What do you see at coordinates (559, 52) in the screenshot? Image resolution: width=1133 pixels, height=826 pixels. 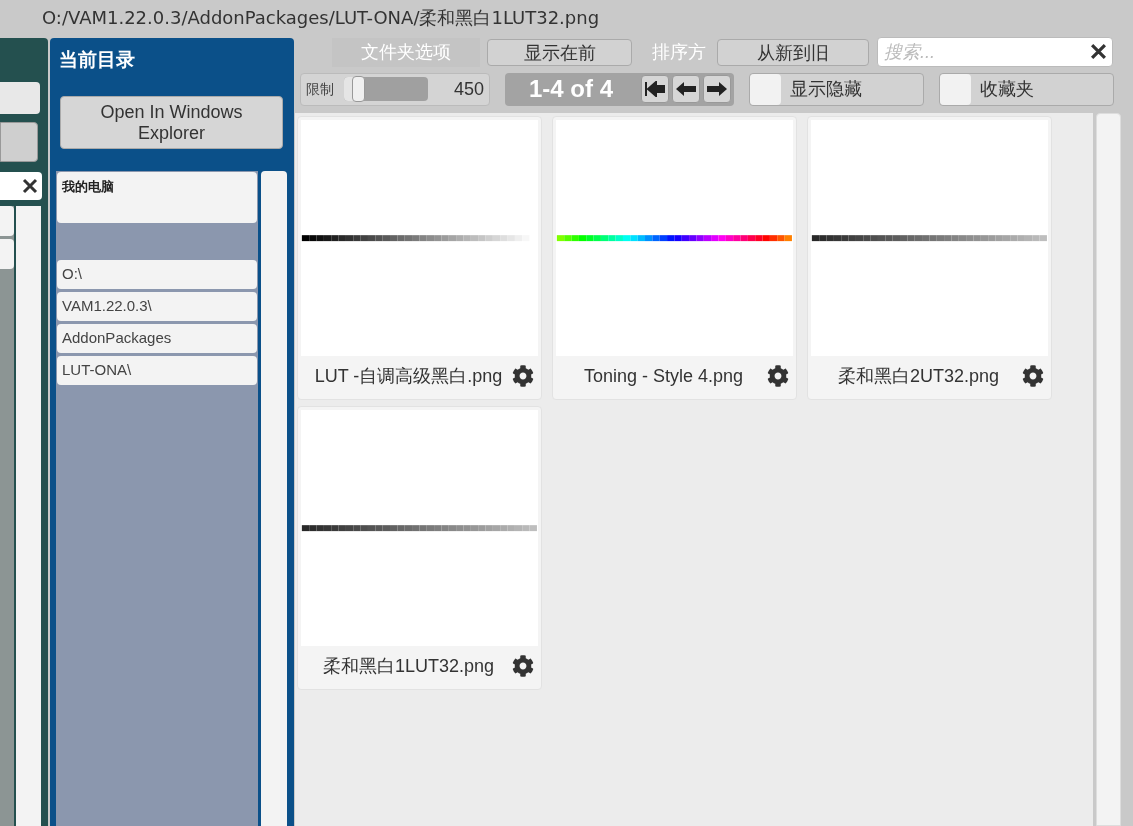 I see `show-first-button: 显示在前` at bounding box center [559, 52].